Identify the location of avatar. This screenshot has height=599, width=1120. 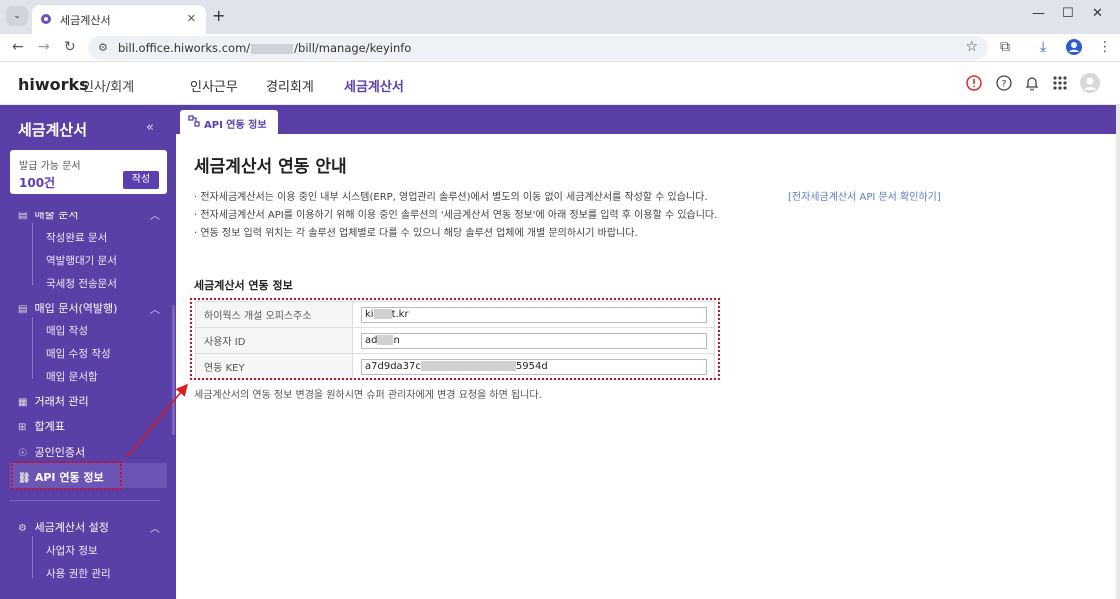
(1090, 83).